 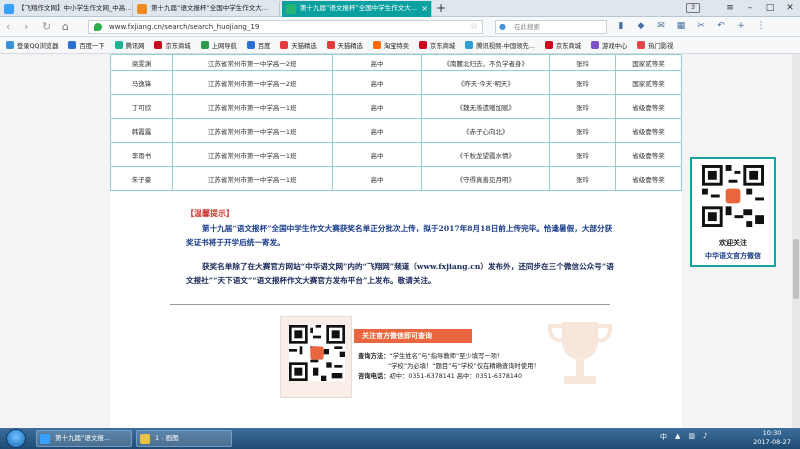 I want to click on bookmark-item: 百度一下, so click(x=86, y=45).